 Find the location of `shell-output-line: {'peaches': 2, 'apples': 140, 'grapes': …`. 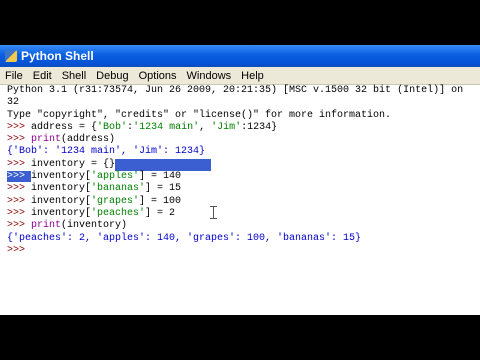

shell-output-line: {'peaches': 2, 'apples': 140, 'grapes': … is located at coordinates (184, 238).